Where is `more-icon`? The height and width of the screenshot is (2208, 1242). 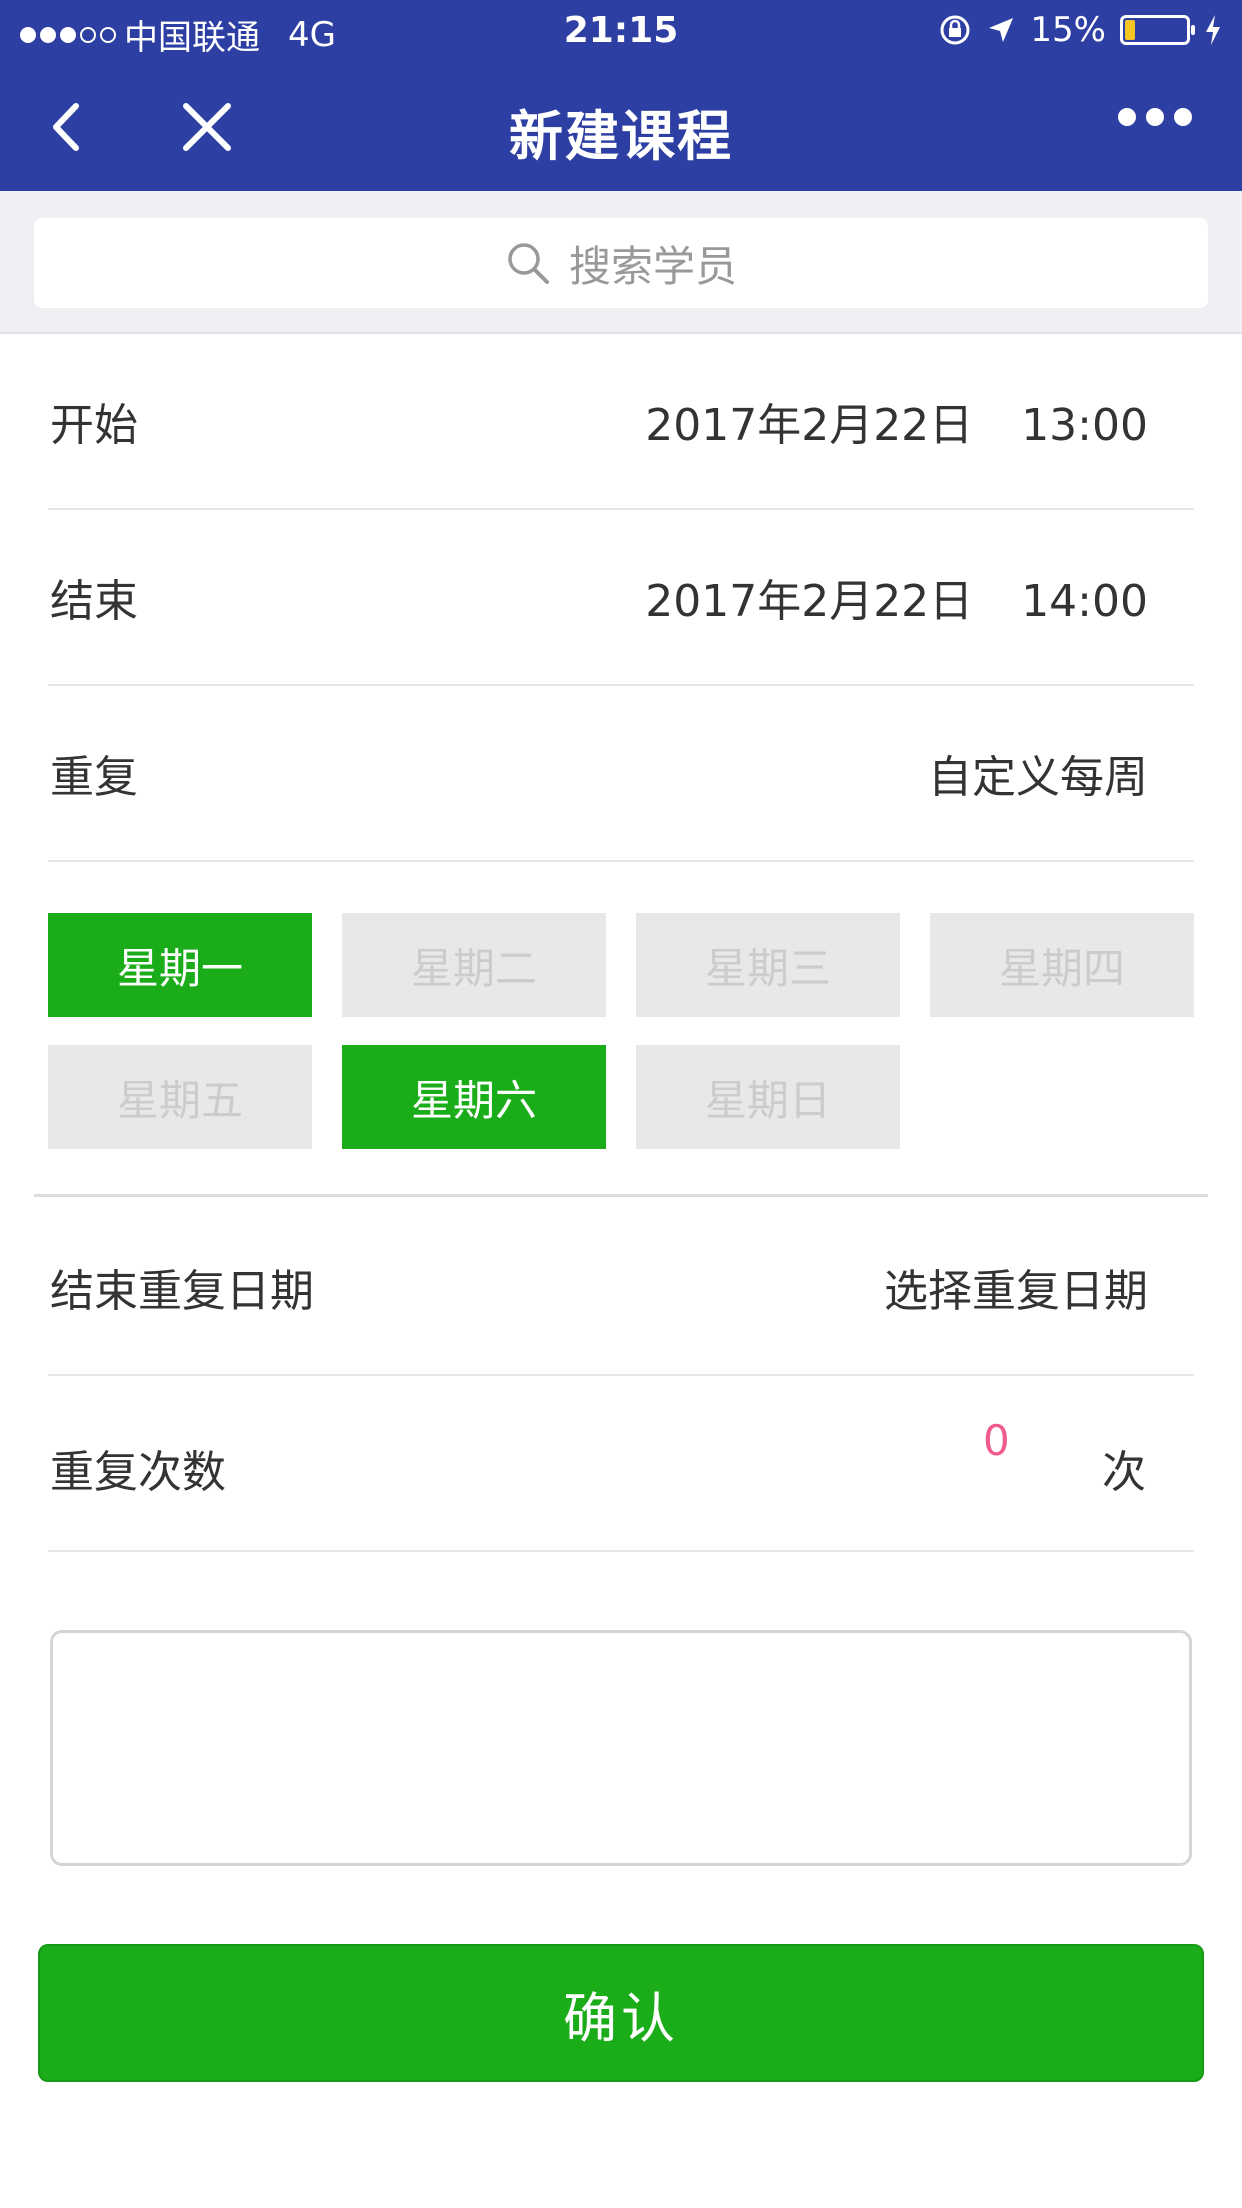
more-icon is located at coordinates (1155, 117).